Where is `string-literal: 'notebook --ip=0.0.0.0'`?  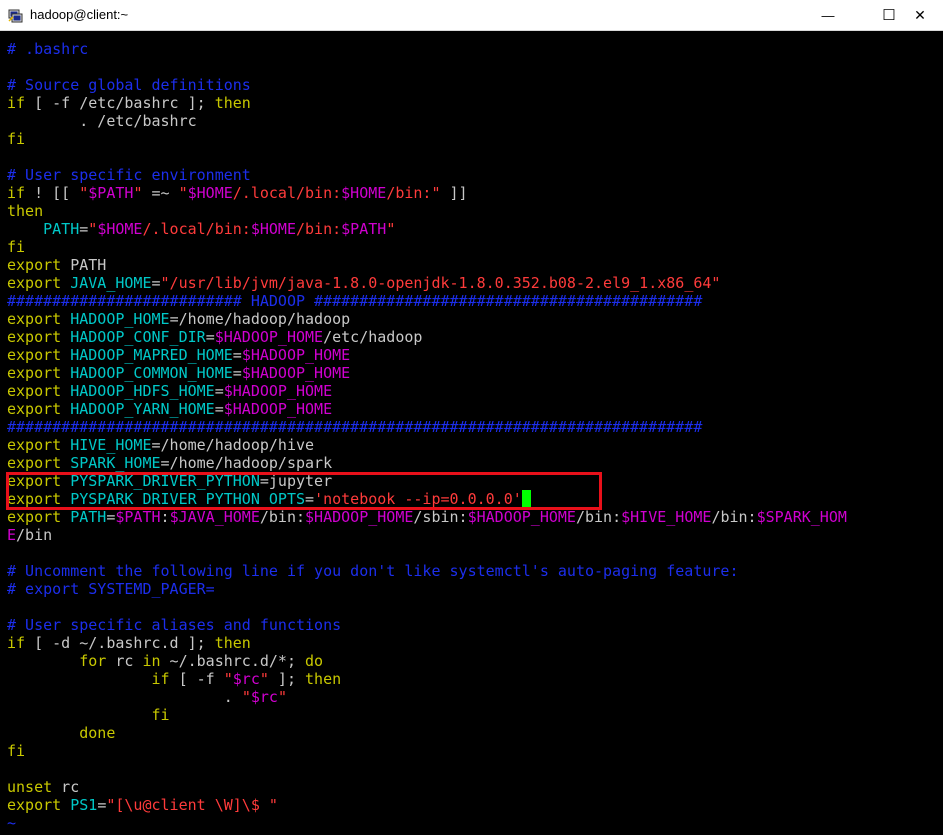
string-literal: 'notebook --ip=0.0.0.0' is located at coordinates (418, 499).